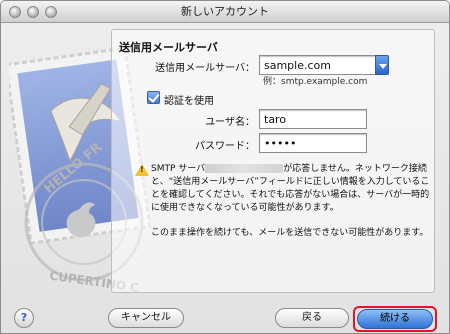  I want to click on close-window-button, so click(15, 12).